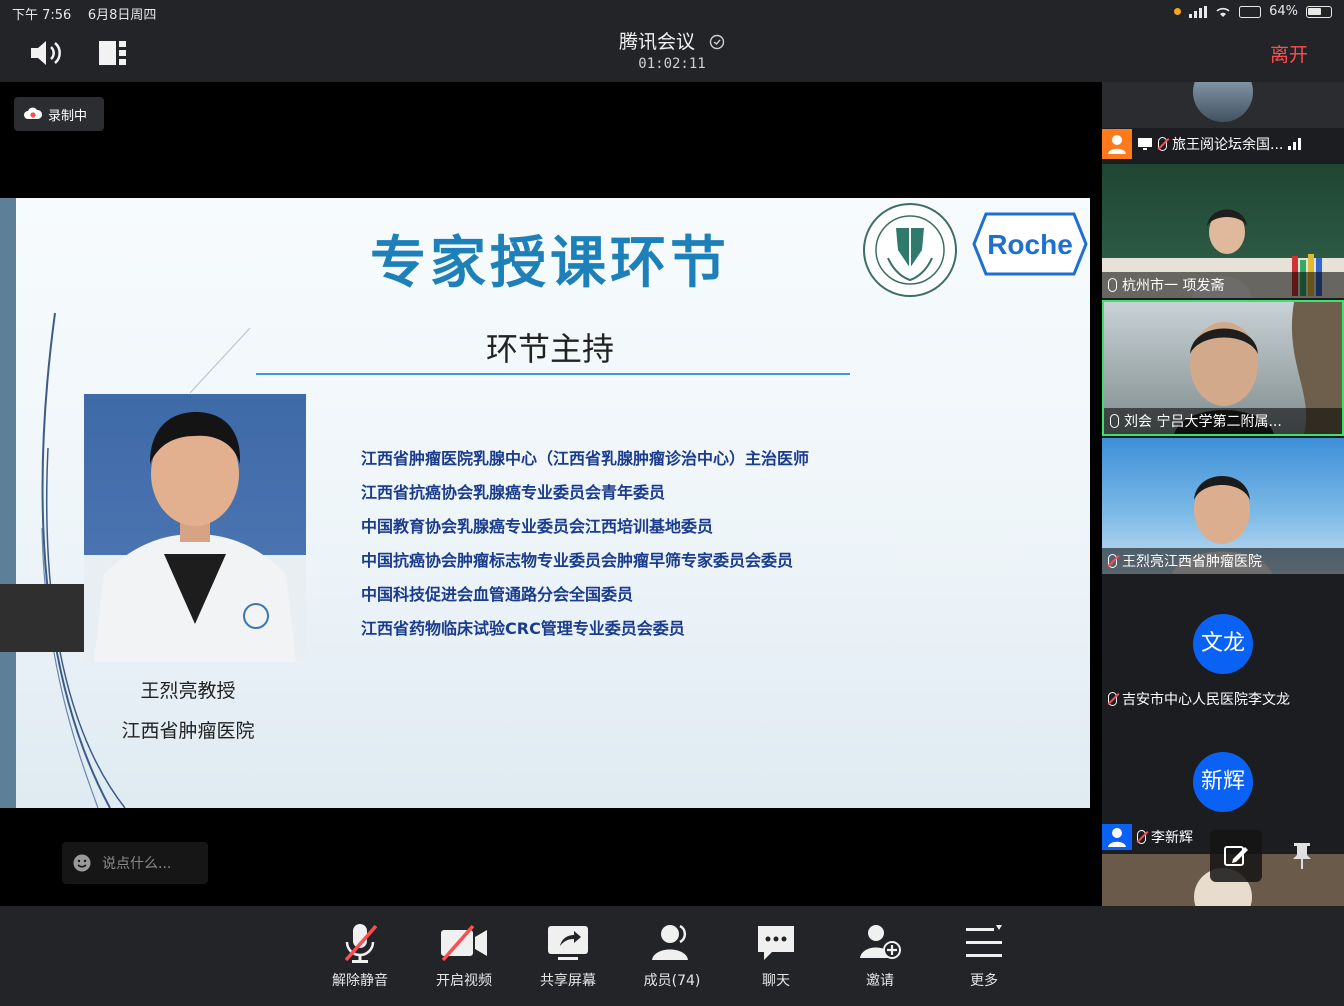  What do you see at coordinates (1192, 562) in the screenshot?
I see `participant-name: 王烈亮江西省肿瘤医院` at bounding box center [1192, 562].